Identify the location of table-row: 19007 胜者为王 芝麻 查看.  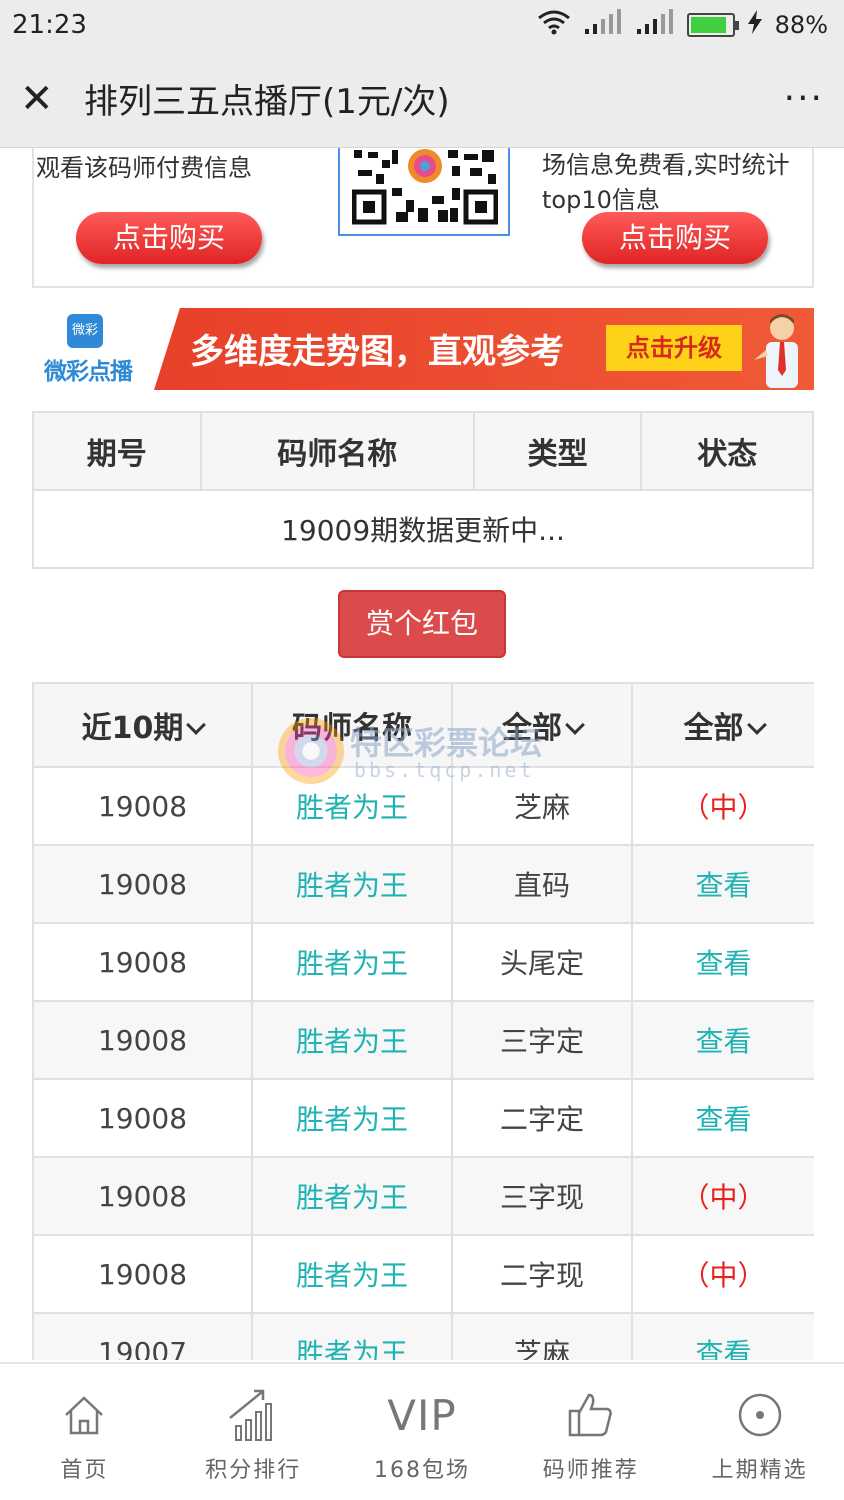
(423, 1336).